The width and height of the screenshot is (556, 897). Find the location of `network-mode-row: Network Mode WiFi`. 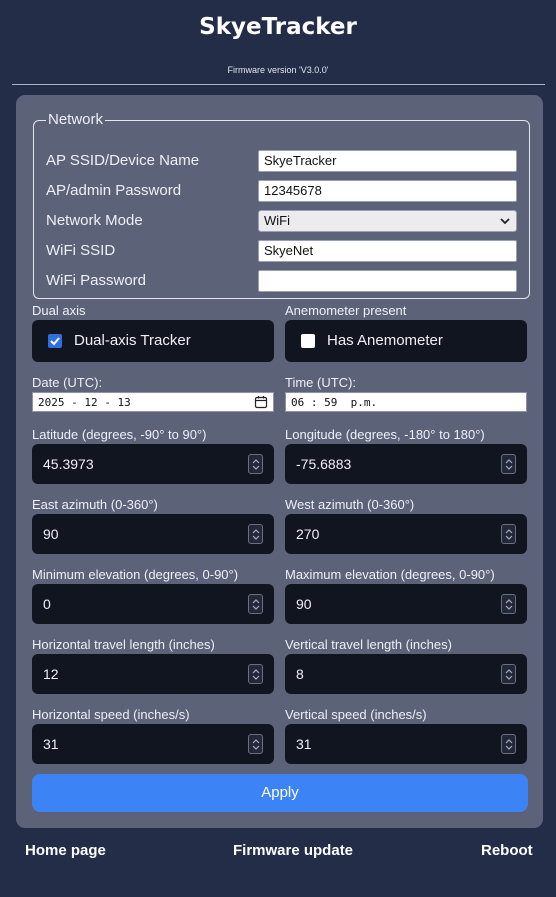

network-mode-row: Network Mode WiFi is located at coordinates (286, 221).